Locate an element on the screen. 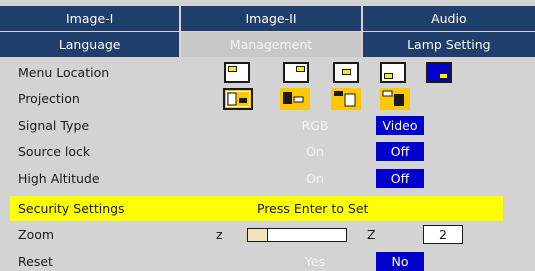  row-source-lock: Source lock On Off is located at coordinates (267, 151).